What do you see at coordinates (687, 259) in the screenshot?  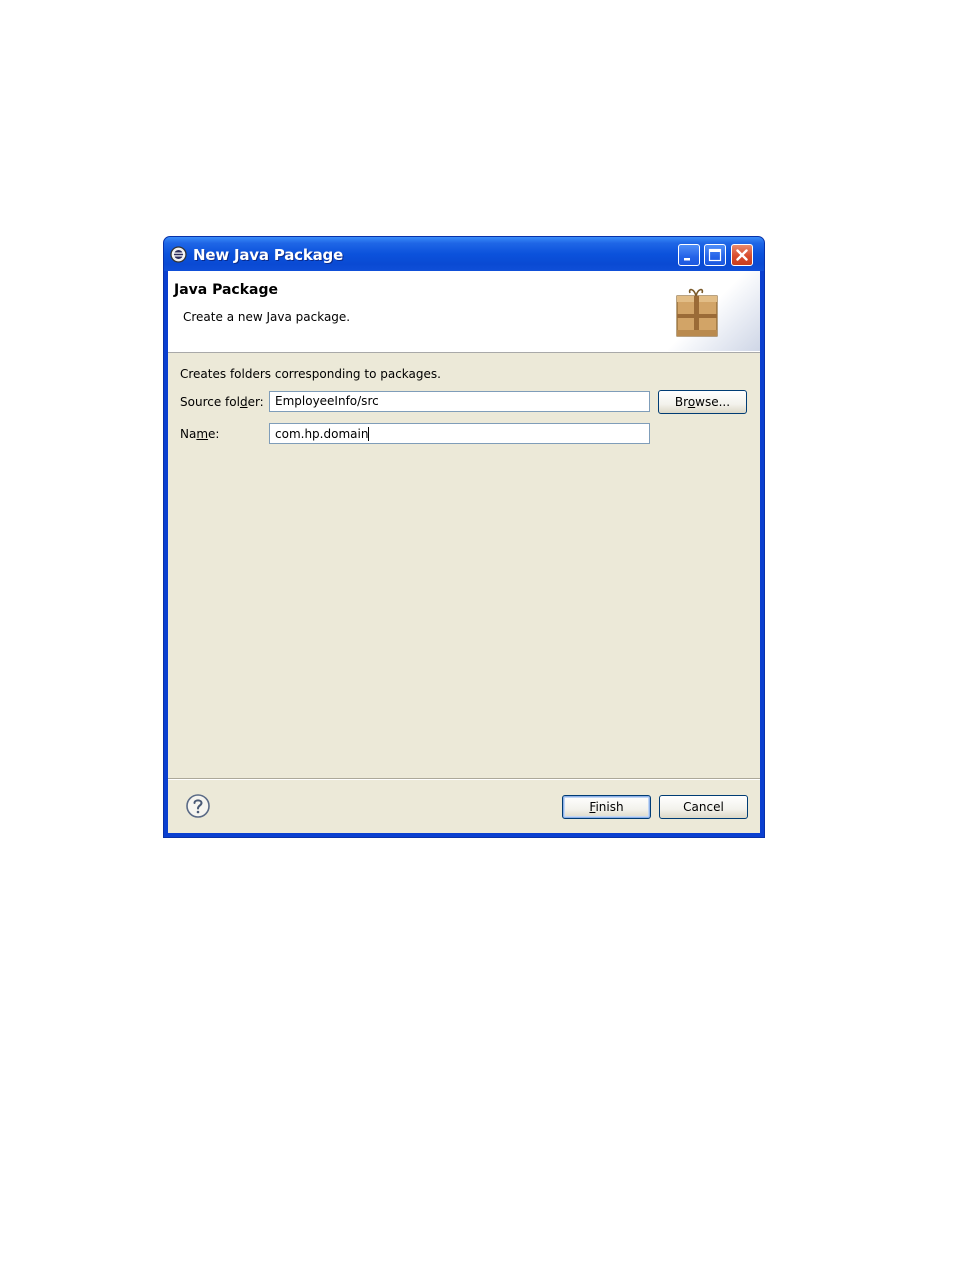 I see `minimize-icon` at bounding box center [687, 259].